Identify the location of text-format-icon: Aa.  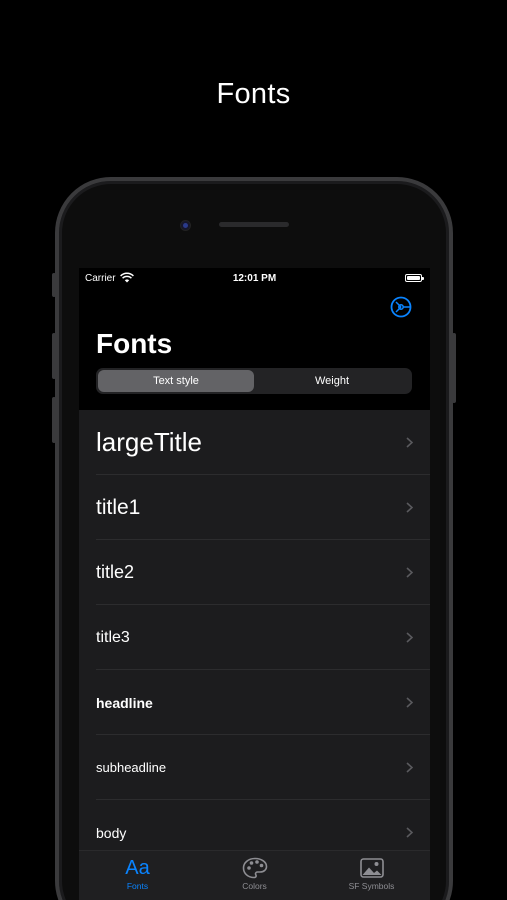
(137, 868).